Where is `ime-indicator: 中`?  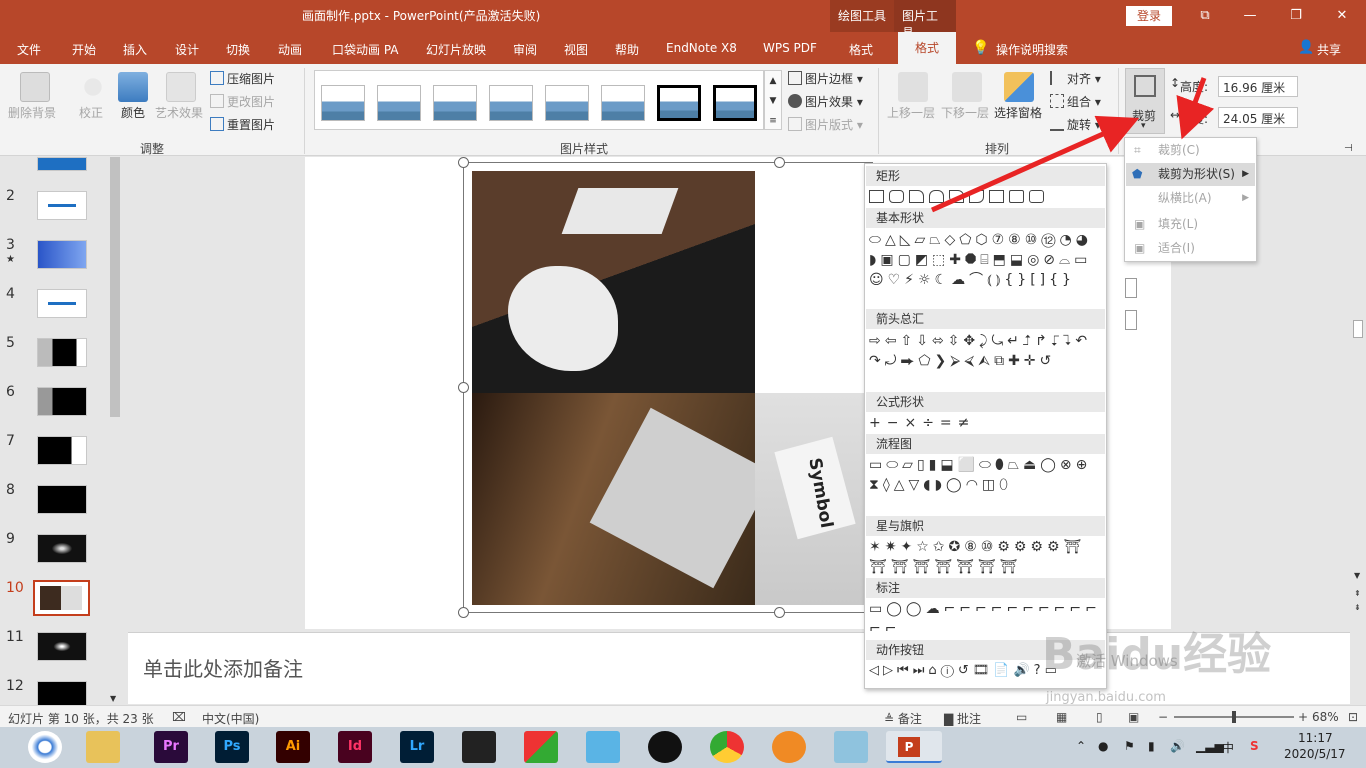
ime-indicator: 中 is located at coordinates (1228, 747).